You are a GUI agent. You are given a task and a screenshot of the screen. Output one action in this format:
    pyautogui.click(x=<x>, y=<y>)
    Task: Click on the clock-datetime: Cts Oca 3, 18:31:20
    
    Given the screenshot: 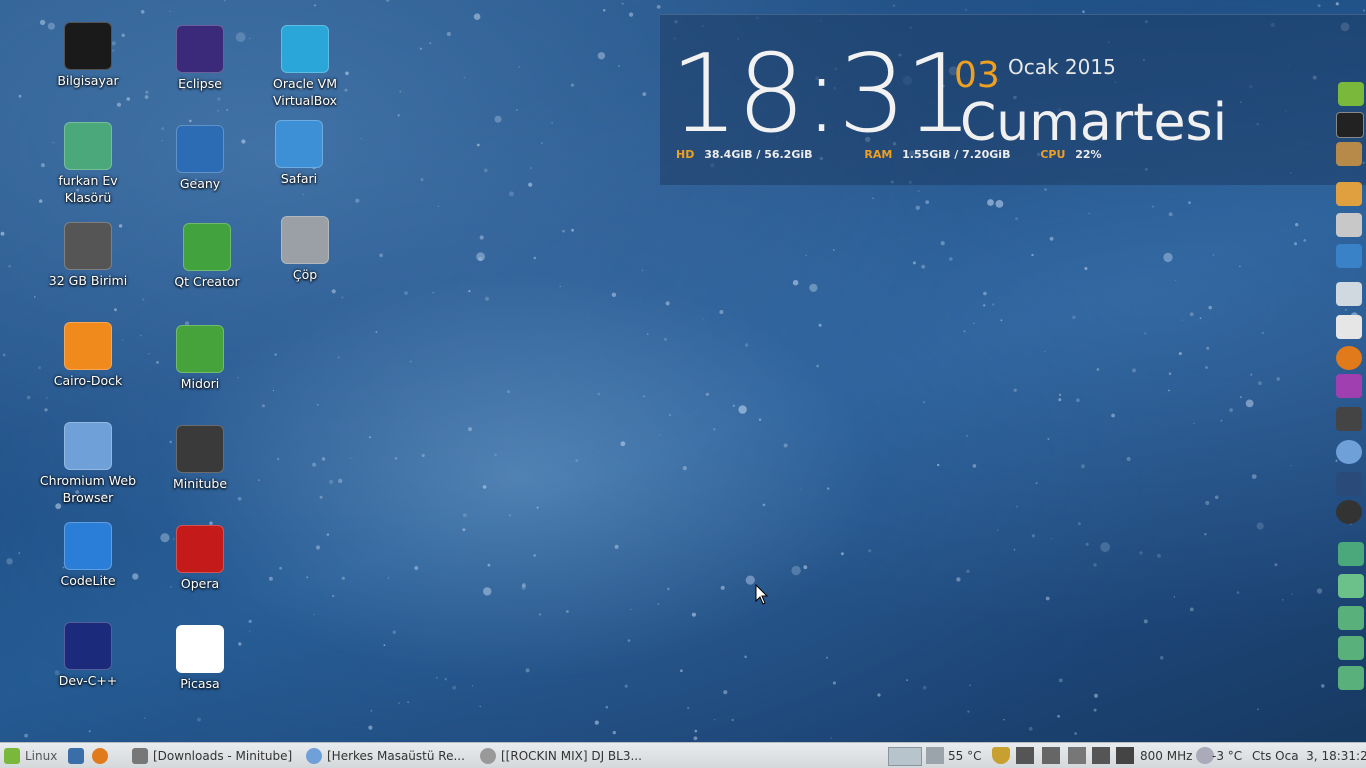 What is the action you would take?
    pyautogui.click(x=1309, y=755)
    